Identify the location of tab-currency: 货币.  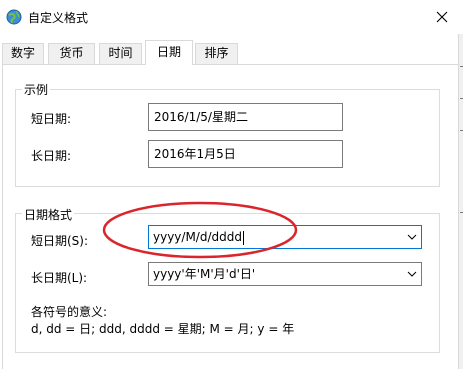
(71, 53).